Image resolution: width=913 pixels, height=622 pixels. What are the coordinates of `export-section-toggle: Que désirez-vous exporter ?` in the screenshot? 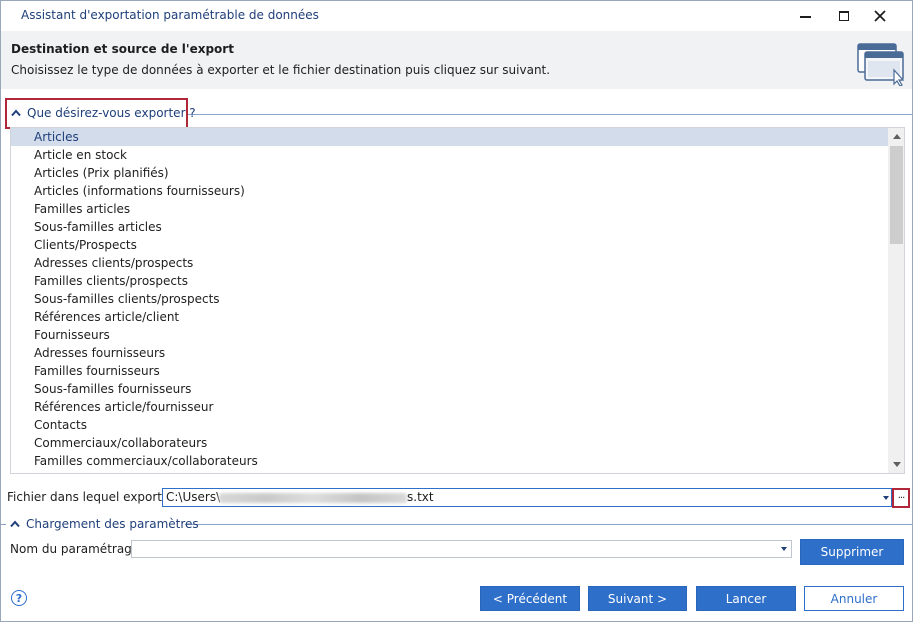 It's located at (103, 113).